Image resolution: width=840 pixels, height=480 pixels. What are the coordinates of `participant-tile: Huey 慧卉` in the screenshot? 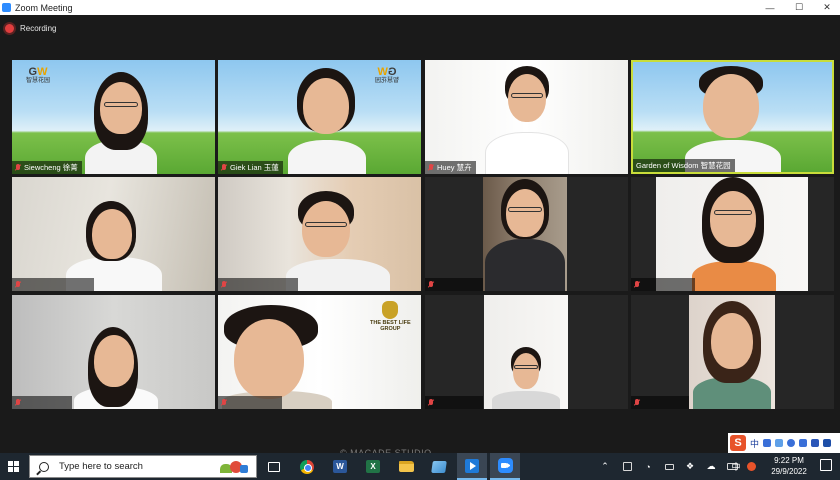 It's located at (526, 117).